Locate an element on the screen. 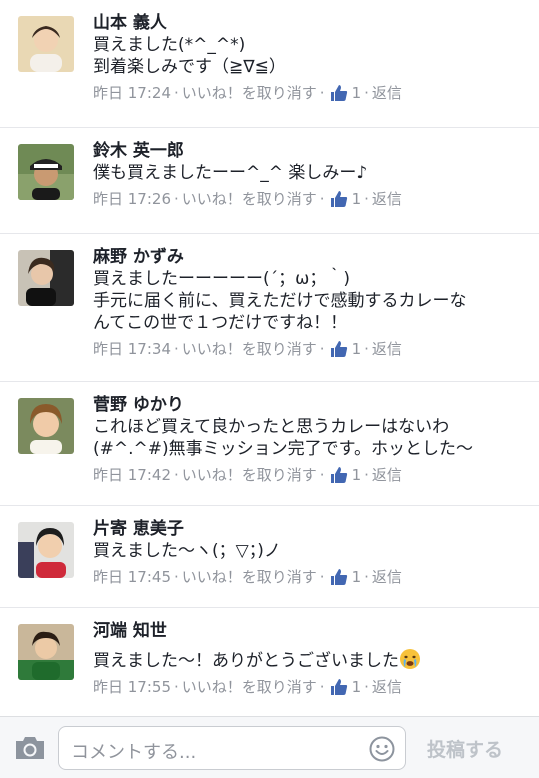 The width and height of the screenshot is (539, 778). post-button: 投稿する is located at coordinates (465, 748).